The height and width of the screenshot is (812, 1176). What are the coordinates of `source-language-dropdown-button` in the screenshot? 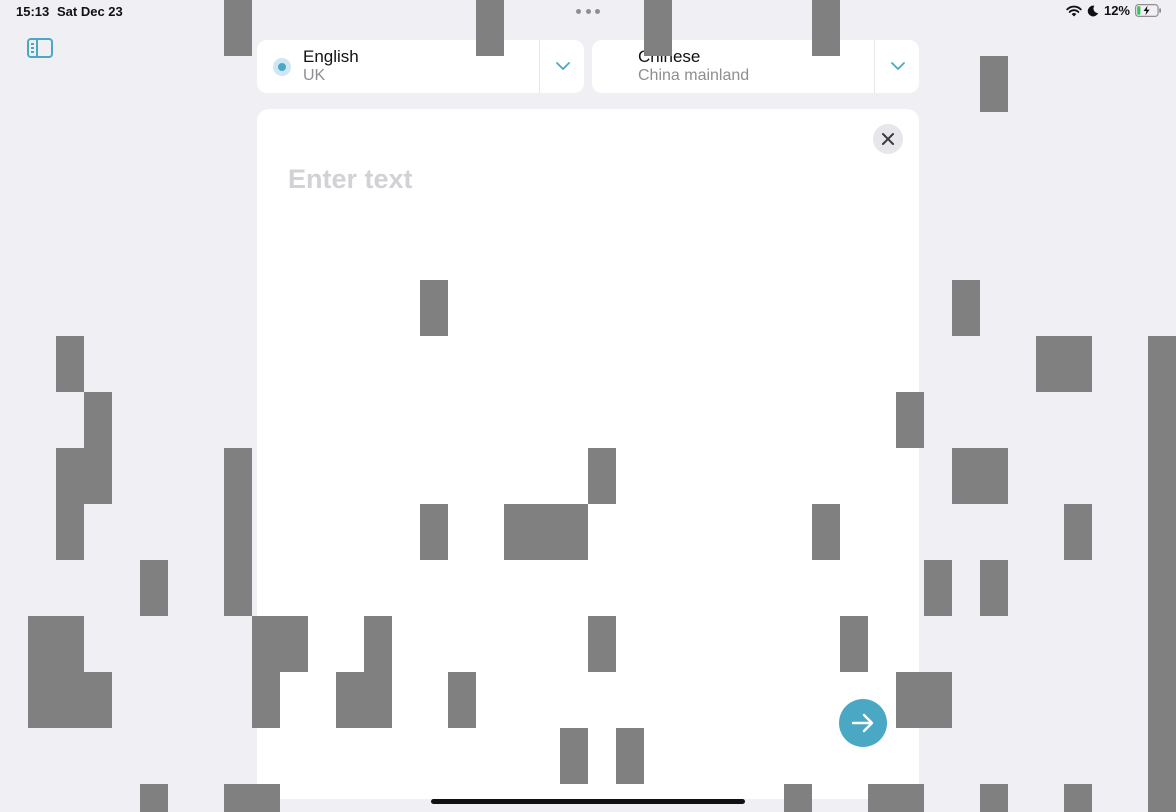 It's located at (561, 66).